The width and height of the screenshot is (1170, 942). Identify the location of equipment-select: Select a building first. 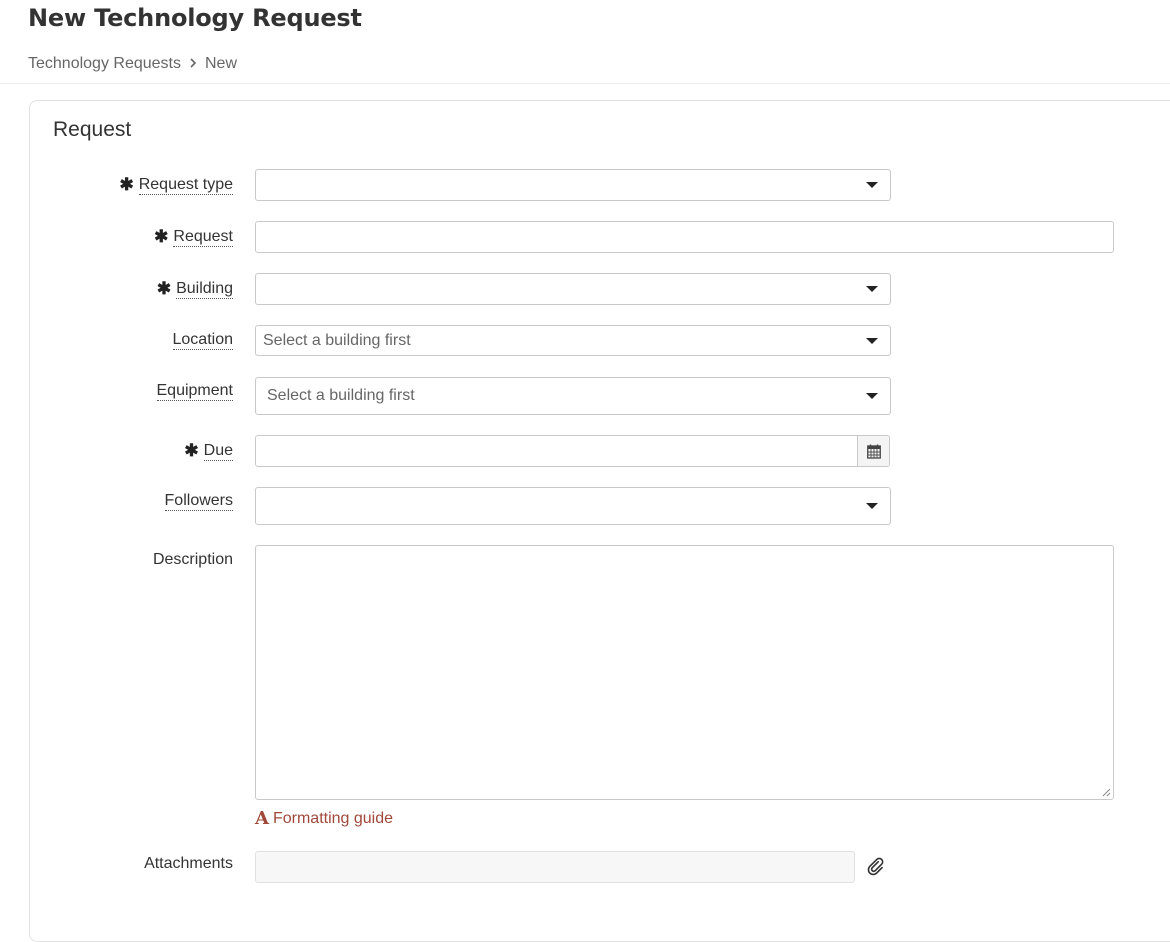
(573, 396).